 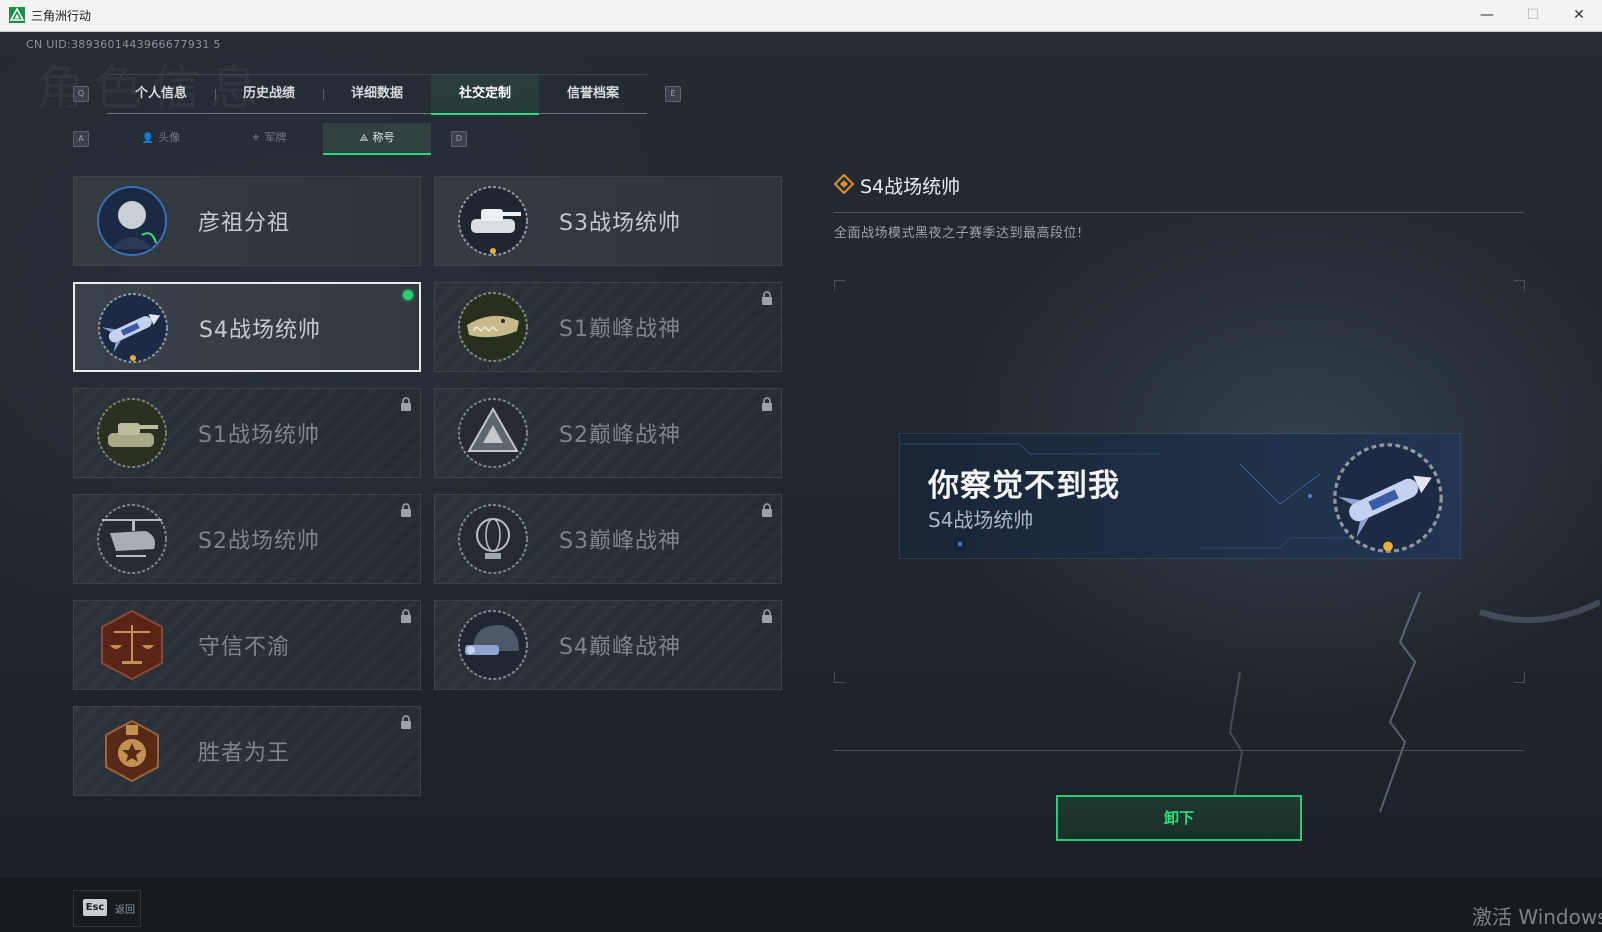 I want to click on title-name: S2巅峰战神, so click(x=620, y=435).